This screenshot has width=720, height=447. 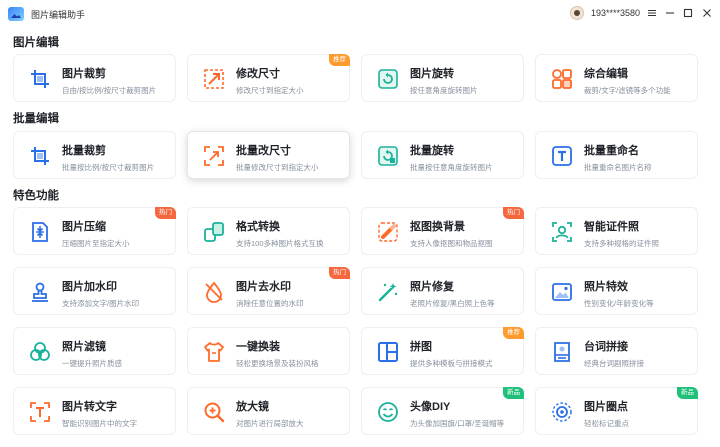 I want to click on card-subtitle: 自由/按比例/按尺寸裁剪图片, so click(x=109, y=90).